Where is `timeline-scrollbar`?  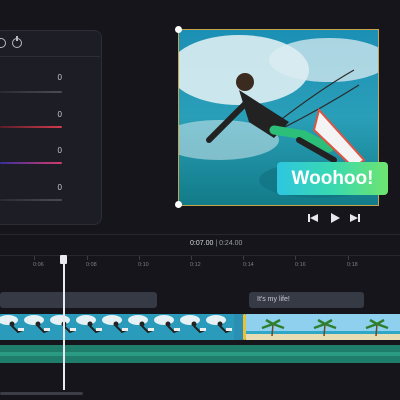
timeline-scrollbar is located at coordinates (41, 393).